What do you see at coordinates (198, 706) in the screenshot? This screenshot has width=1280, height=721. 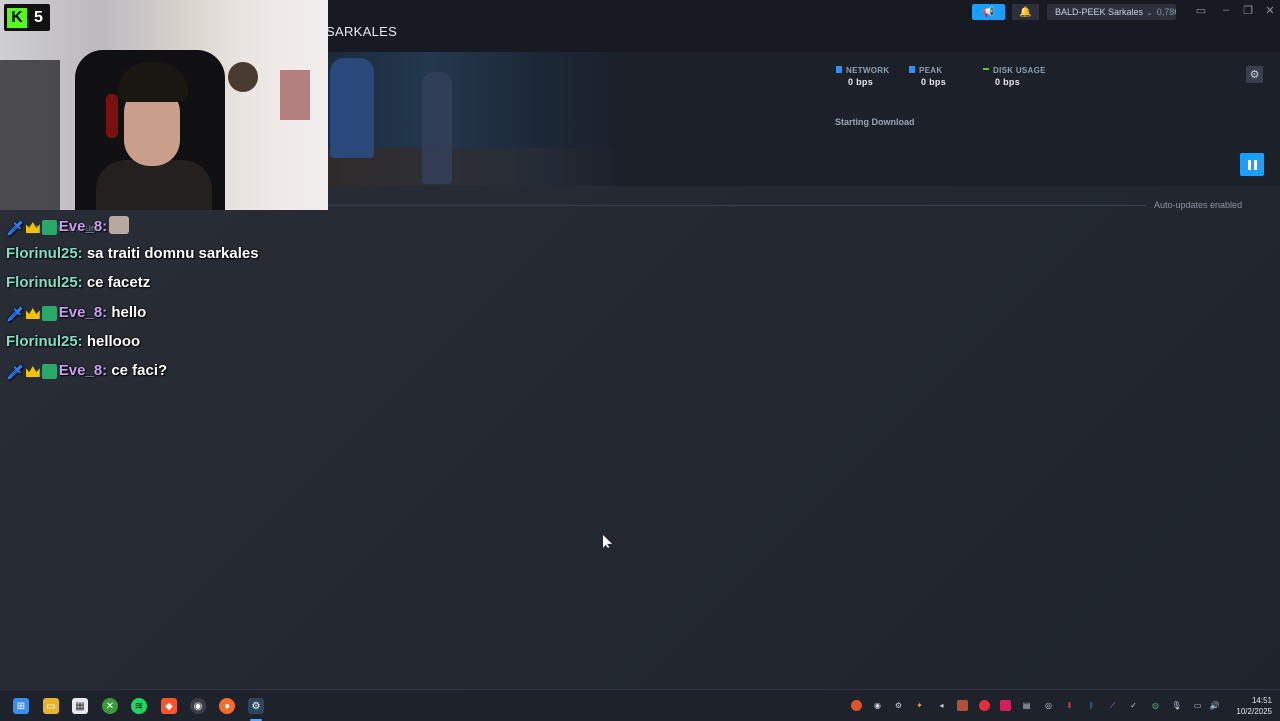 I see `obs-icon: ◉` at bounding box center [198, 706].